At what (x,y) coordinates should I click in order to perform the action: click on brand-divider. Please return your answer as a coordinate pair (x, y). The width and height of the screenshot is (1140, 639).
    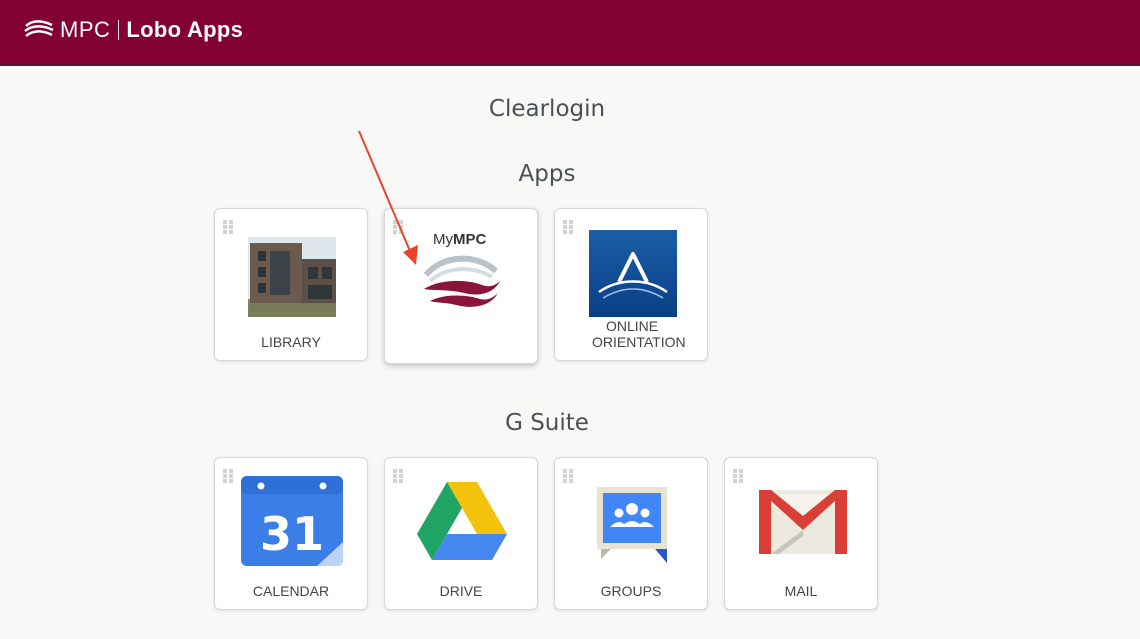
    Looking at the image, I should click on (119, 30).